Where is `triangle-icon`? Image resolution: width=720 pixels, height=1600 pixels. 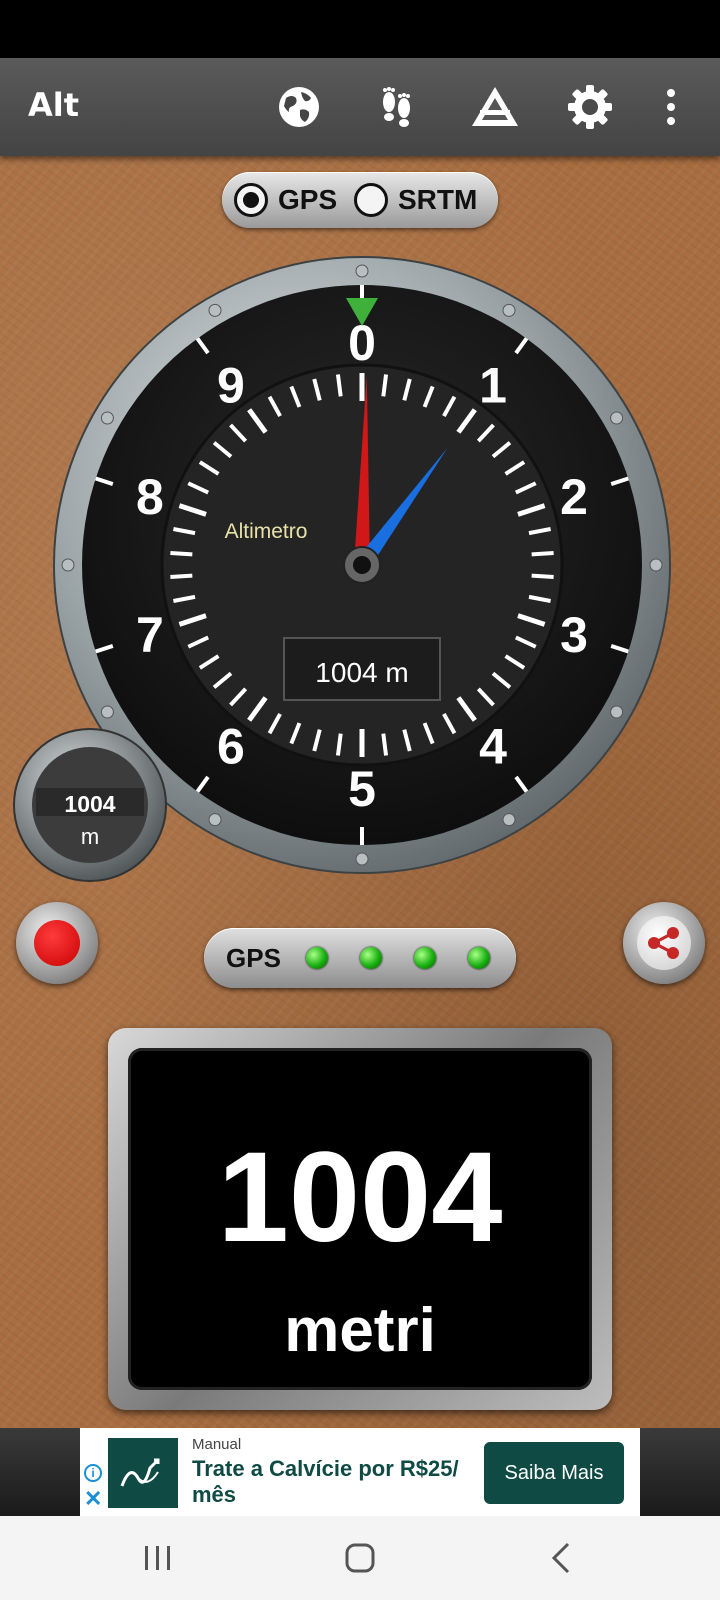 triangle-icon is located at coordinates (495, 107).